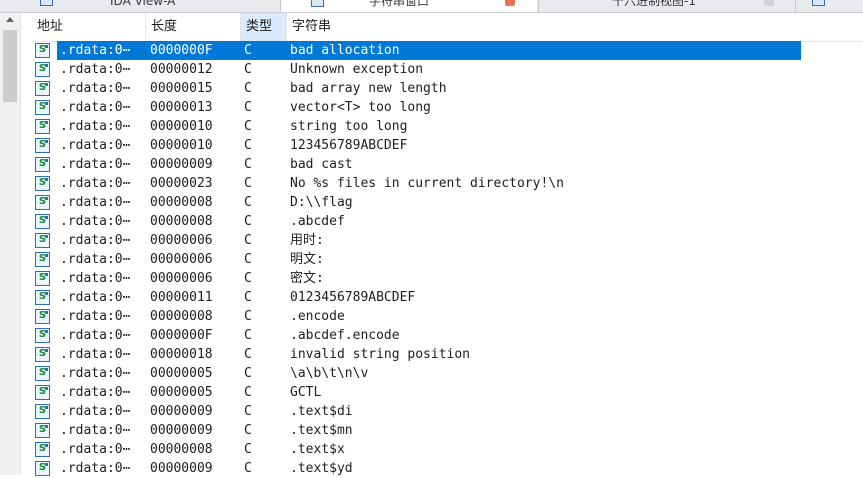 This screenshot has height=478, width=863. I want to click on table-row: S .rdata:0⋯ 00000009 C .text$di, so click(447, 411).